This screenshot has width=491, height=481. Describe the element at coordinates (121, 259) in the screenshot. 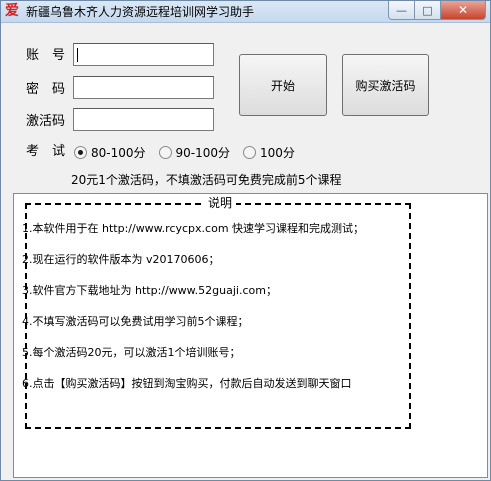

I see `instruction-item: 2.现在运行的软件版本为 v20170606；` at that location.